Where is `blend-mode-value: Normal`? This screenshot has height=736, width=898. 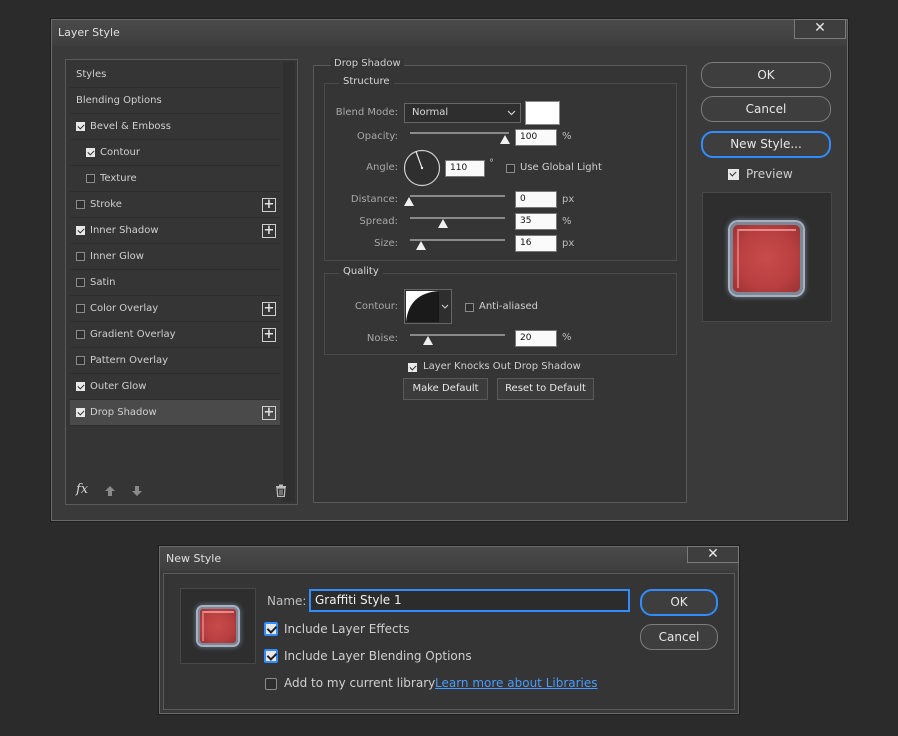
blend-mode-value: Normal is located at coordinates (430, 112).